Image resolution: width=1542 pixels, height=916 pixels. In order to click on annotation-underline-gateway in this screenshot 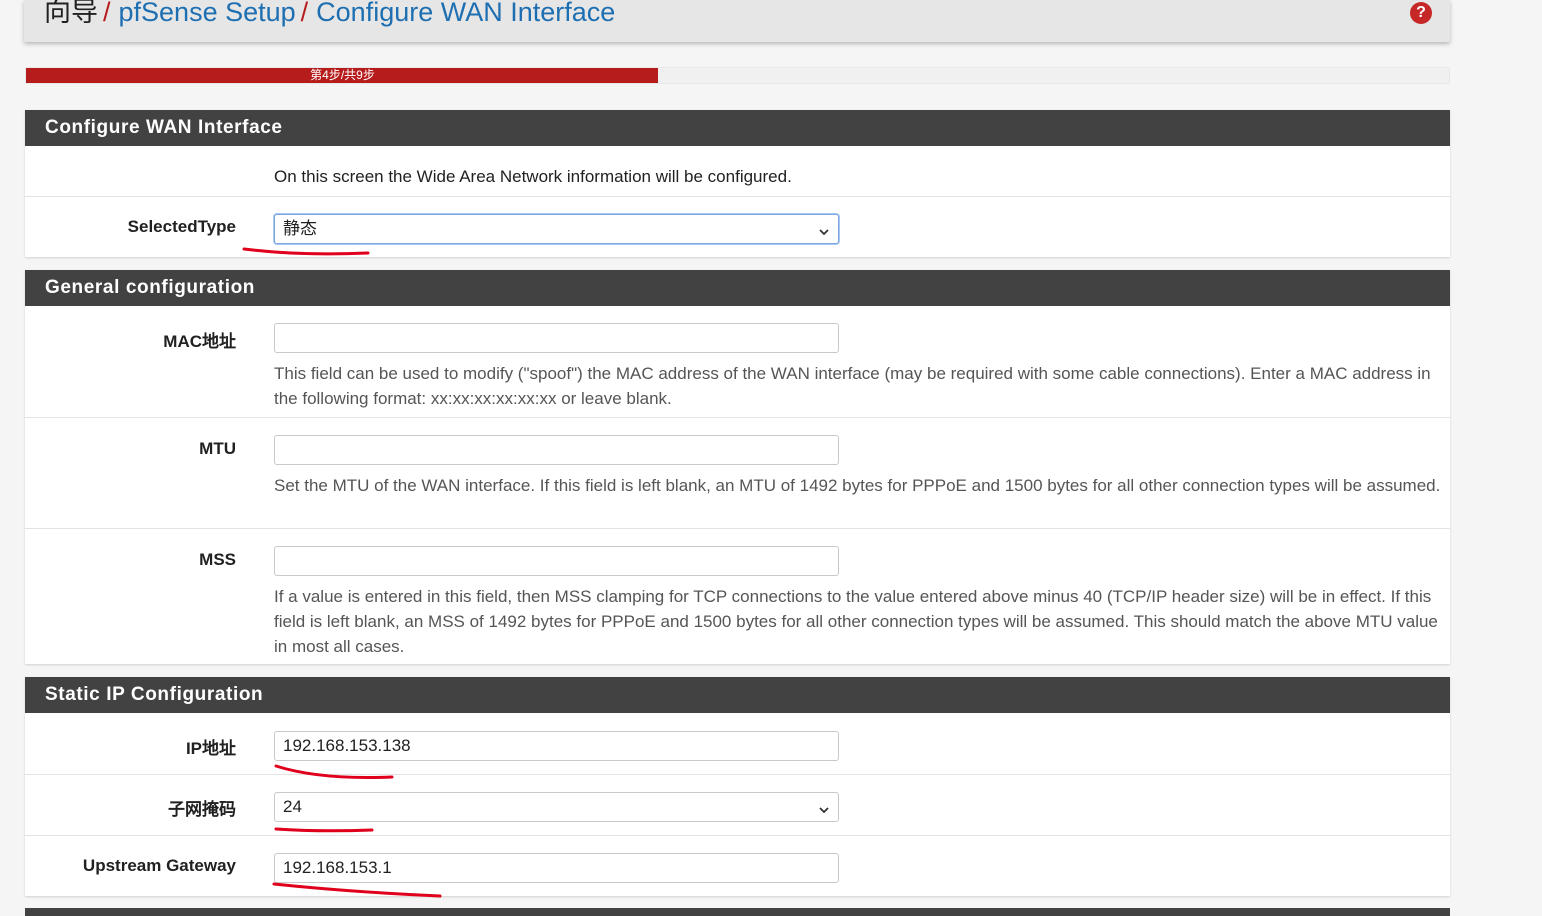, I will do `click(357, 890)`.